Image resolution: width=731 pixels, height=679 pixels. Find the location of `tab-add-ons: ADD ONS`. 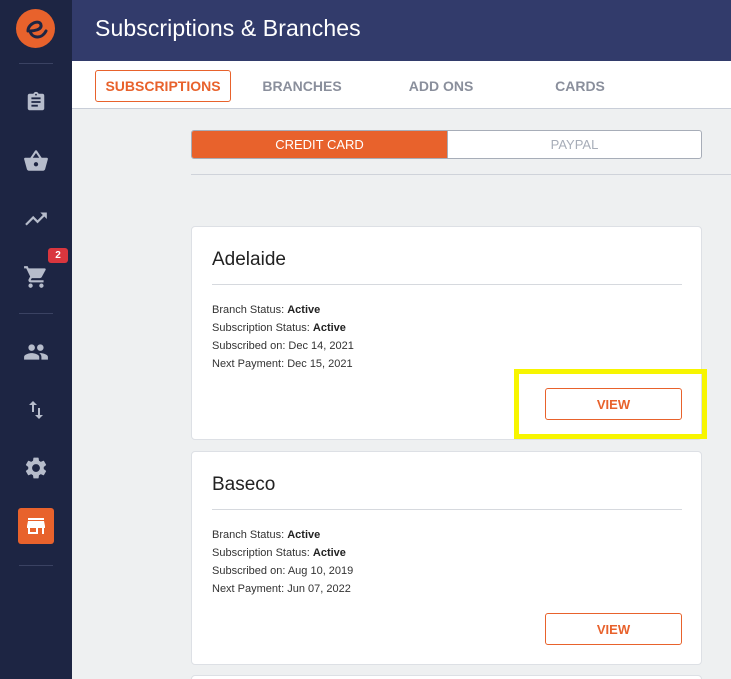

tab-add-ons: ADD ONS is located at coordinates (441, 86).